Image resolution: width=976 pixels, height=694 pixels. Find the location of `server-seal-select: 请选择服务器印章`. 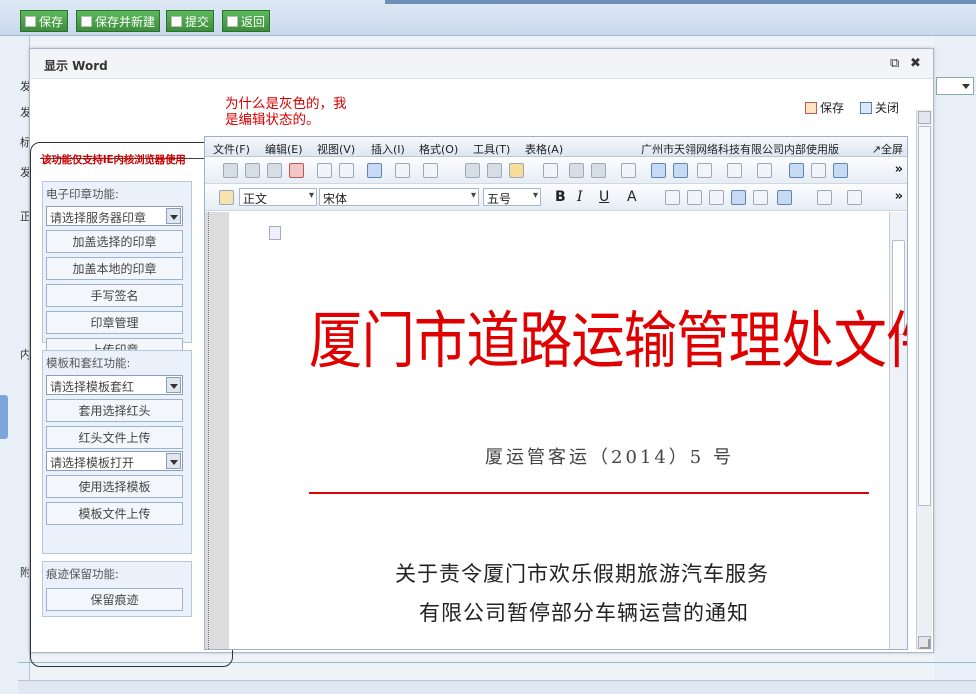

server-seal-select: 请选择服务器印章 is located at coordinates (114, 216).